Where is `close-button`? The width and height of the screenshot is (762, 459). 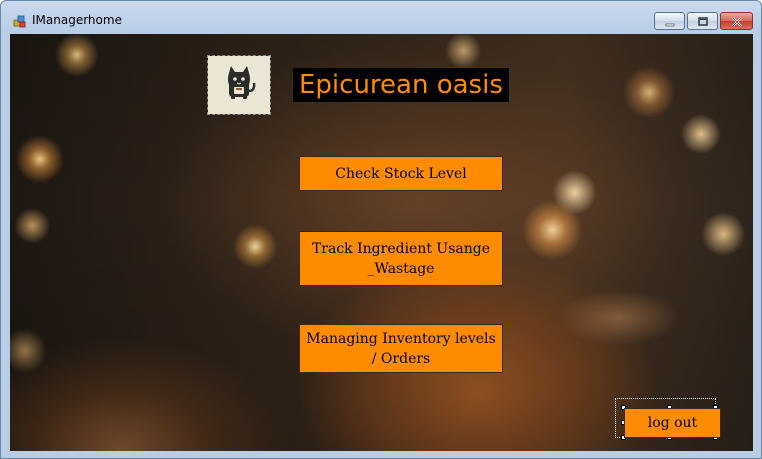
close-button is located at coordinates (736, 21).